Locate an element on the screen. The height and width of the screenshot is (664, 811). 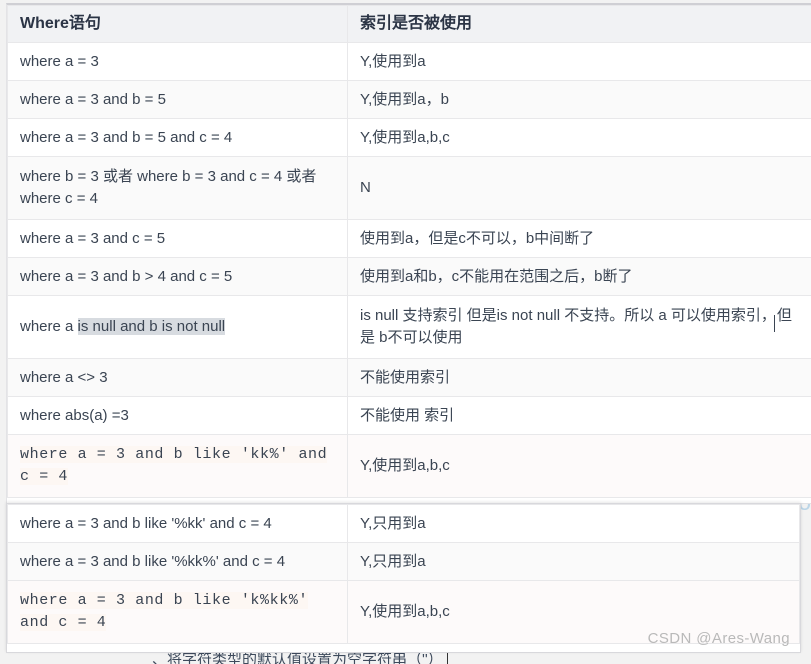
table-row: where abs(a) =3 不能使用 索引 is located at coordinates (409, 415).